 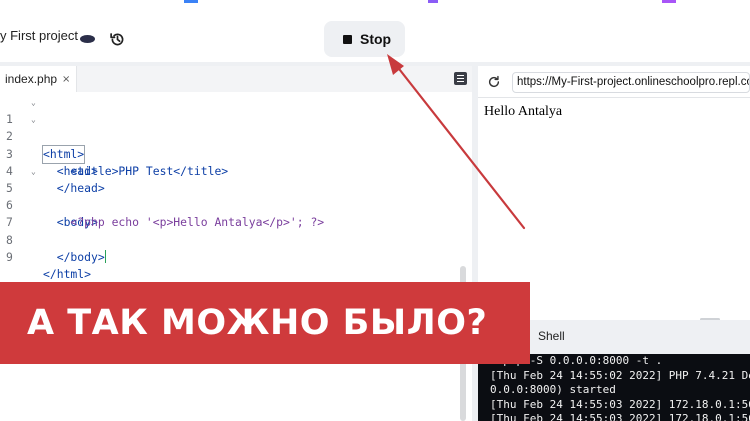 I want to click on code-text: </body>, so click(x=74, y=257).